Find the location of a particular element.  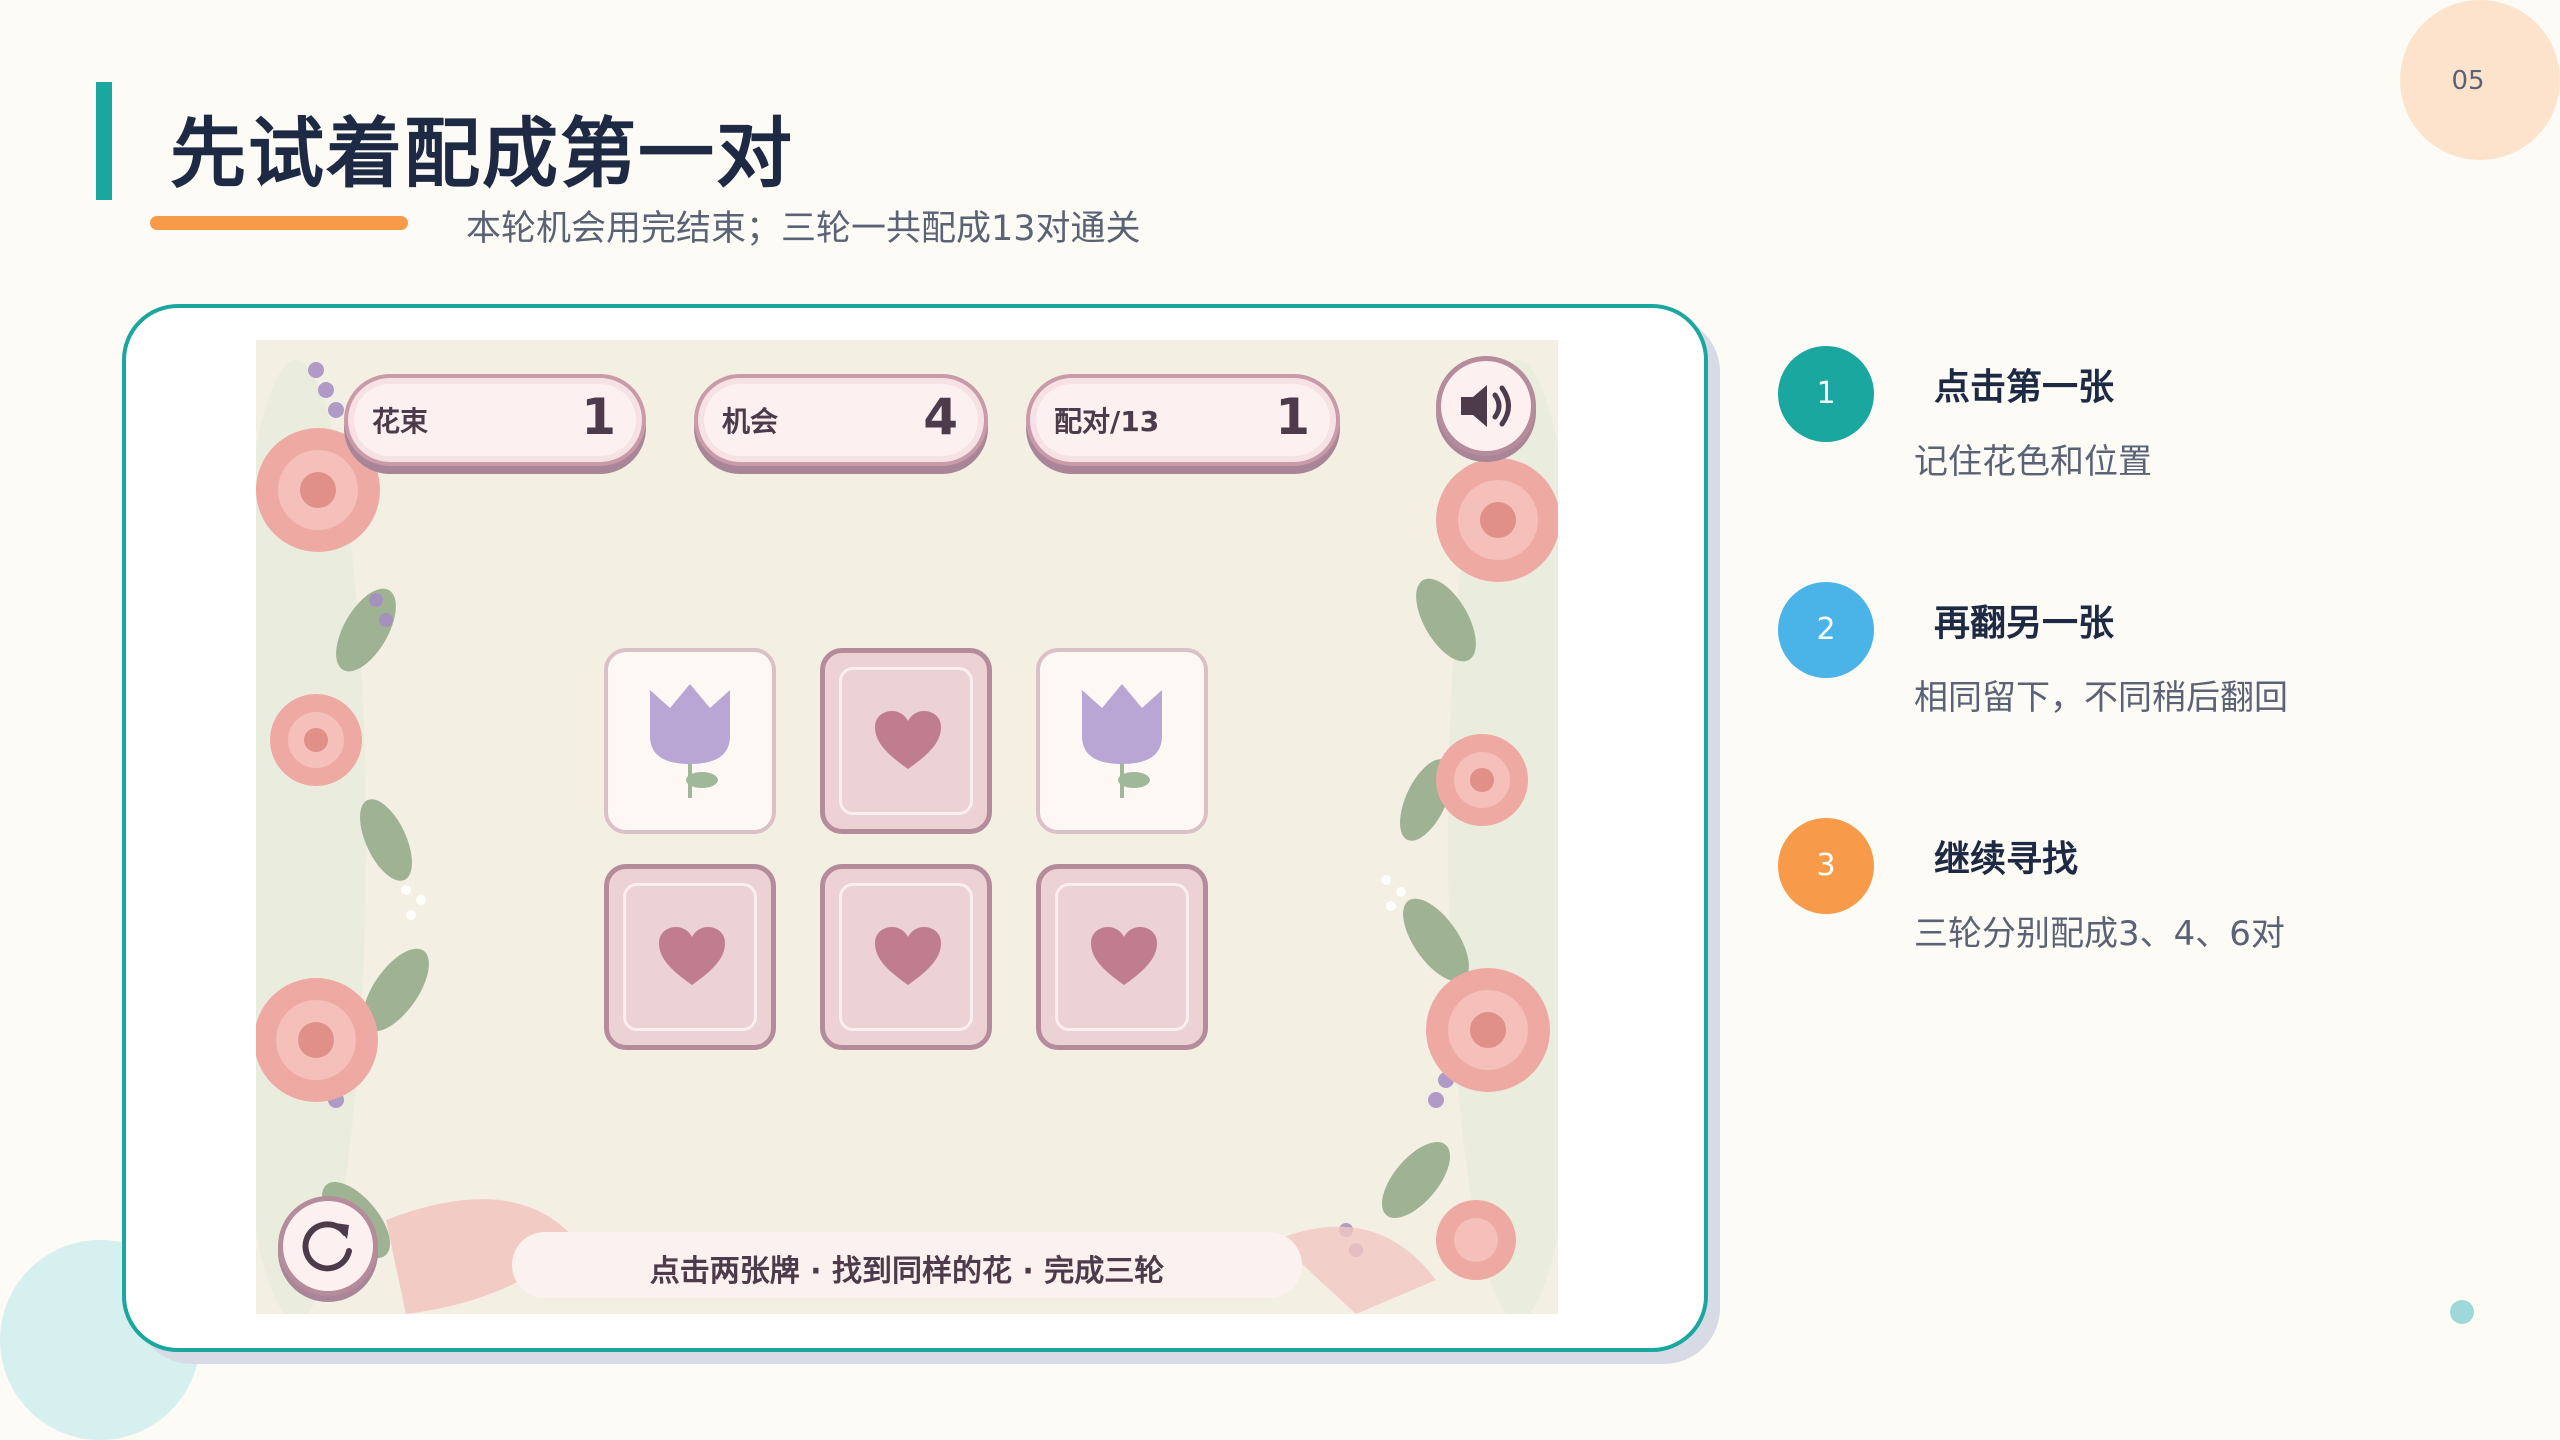

page-title: 先试着配成第一对 is located at coordinates (482, 153).